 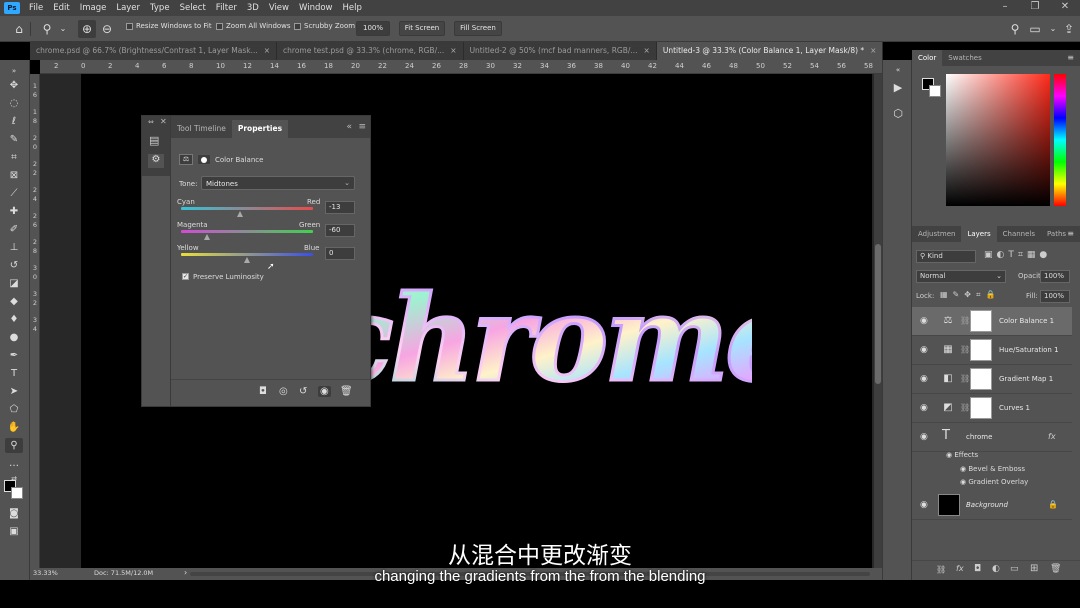 I want to click on tab-tool-timeline: Tool Timeline, so click(x=201, y=129).